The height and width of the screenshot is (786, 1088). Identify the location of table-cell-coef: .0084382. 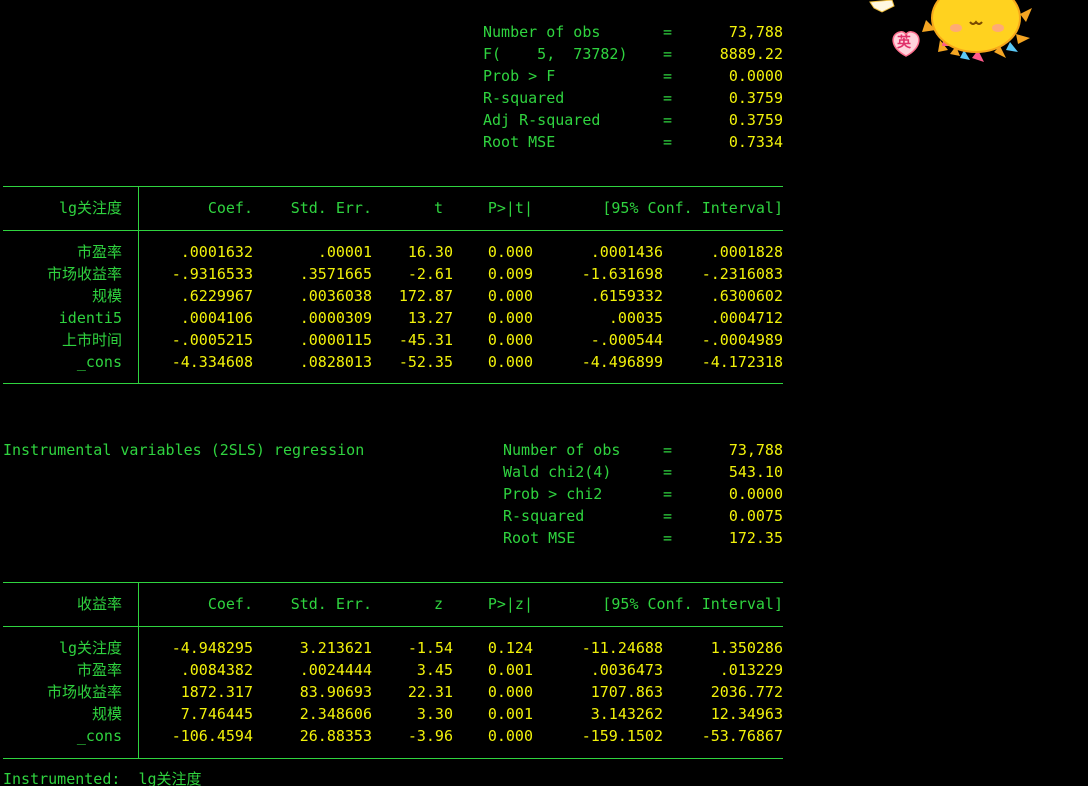
(216, 670).